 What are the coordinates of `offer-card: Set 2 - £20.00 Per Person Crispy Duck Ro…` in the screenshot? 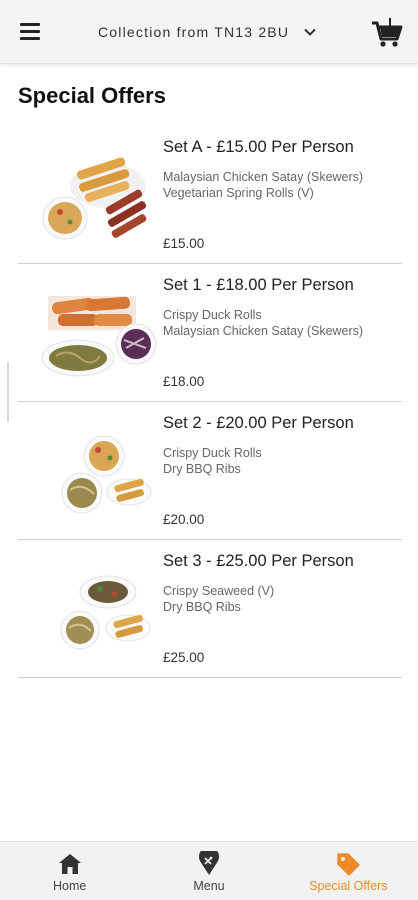 It's located at (210, 471).